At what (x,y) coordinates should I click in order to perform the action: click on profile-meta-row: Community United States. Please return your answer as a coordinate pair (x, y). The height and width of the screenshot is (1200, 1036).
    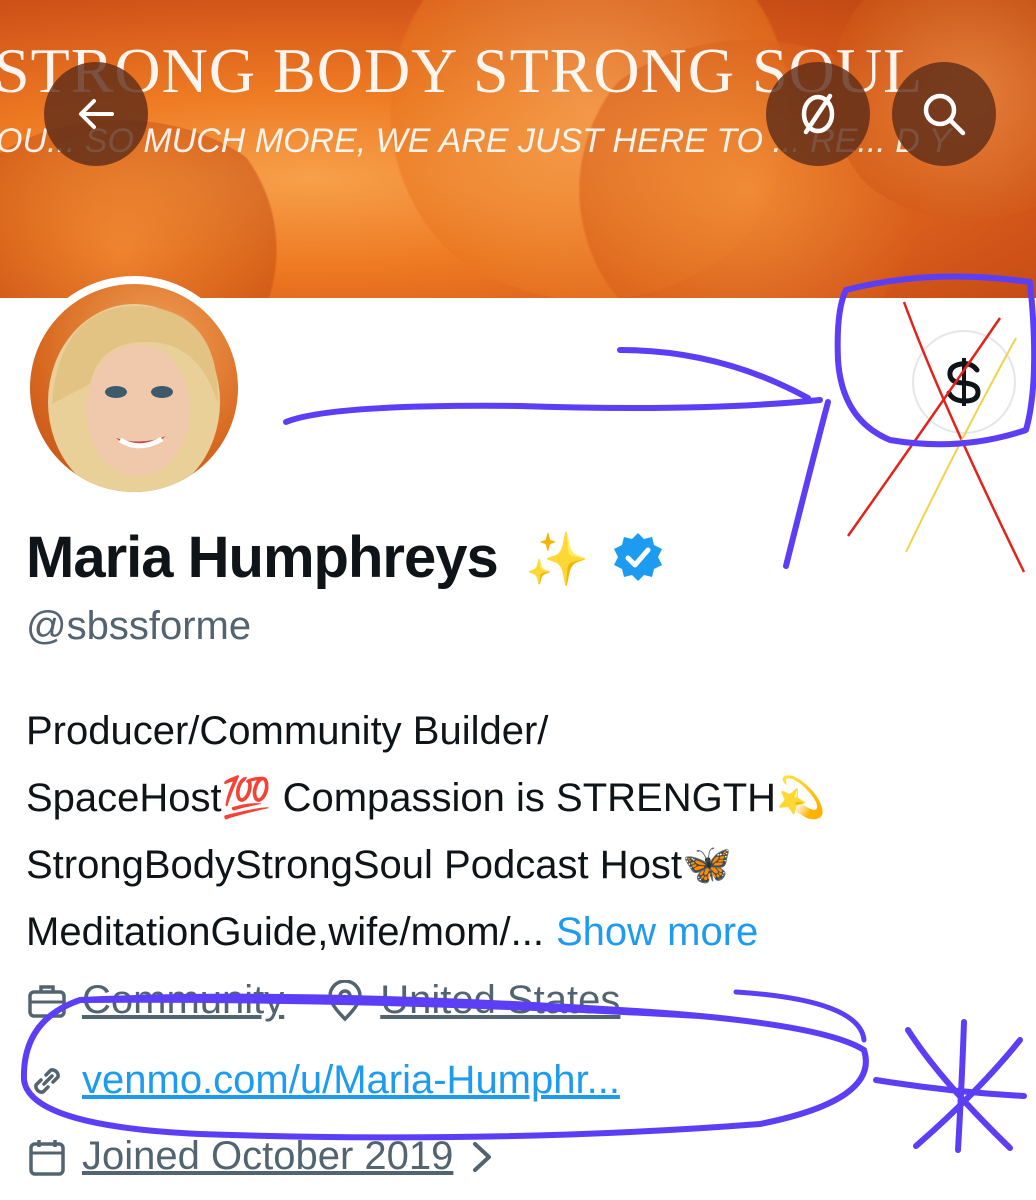
    Looking at the image, I should click on (323, 1000).